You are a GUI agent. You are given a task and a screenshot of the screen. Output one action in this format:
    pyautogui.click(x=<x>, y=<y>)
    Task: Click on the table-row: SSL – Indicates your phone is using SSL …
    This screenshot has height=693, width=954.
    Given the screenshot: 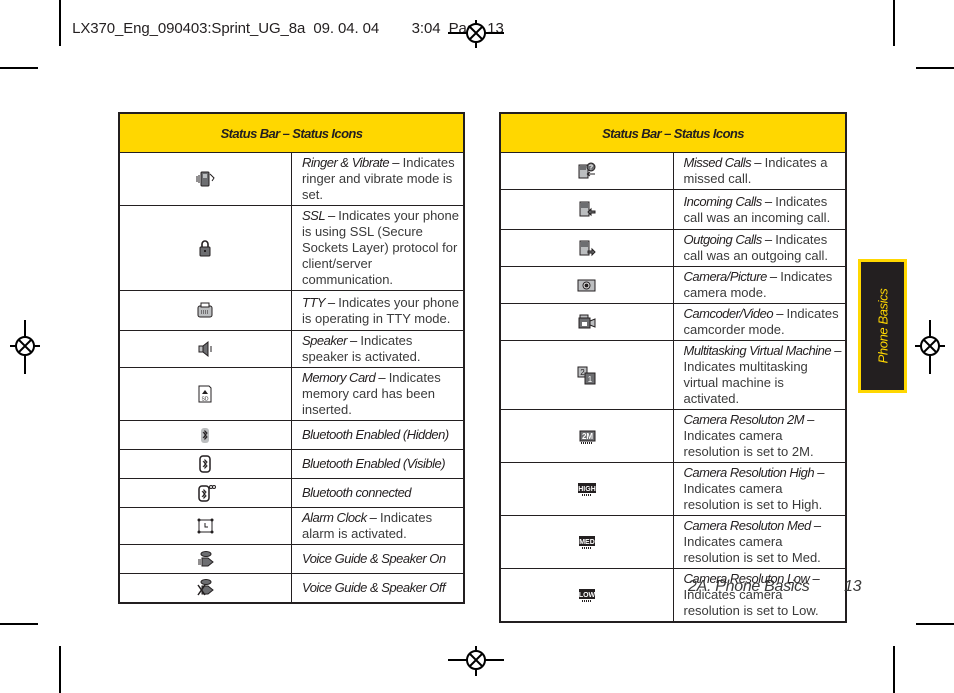 What is the action you would take?
    pyautogui.click(x=291, y=248)
    